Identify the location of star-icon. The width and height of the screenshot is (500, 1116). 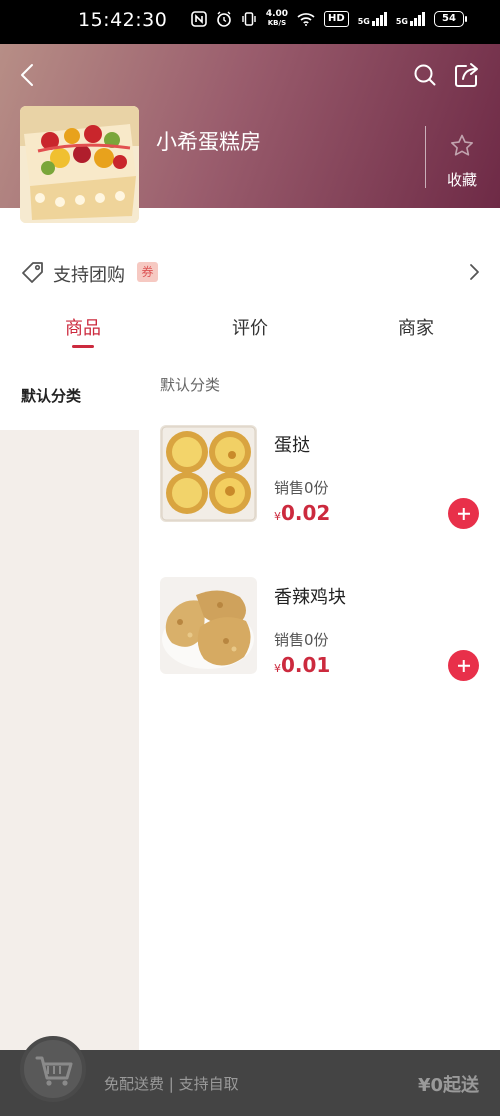
(462, 145).